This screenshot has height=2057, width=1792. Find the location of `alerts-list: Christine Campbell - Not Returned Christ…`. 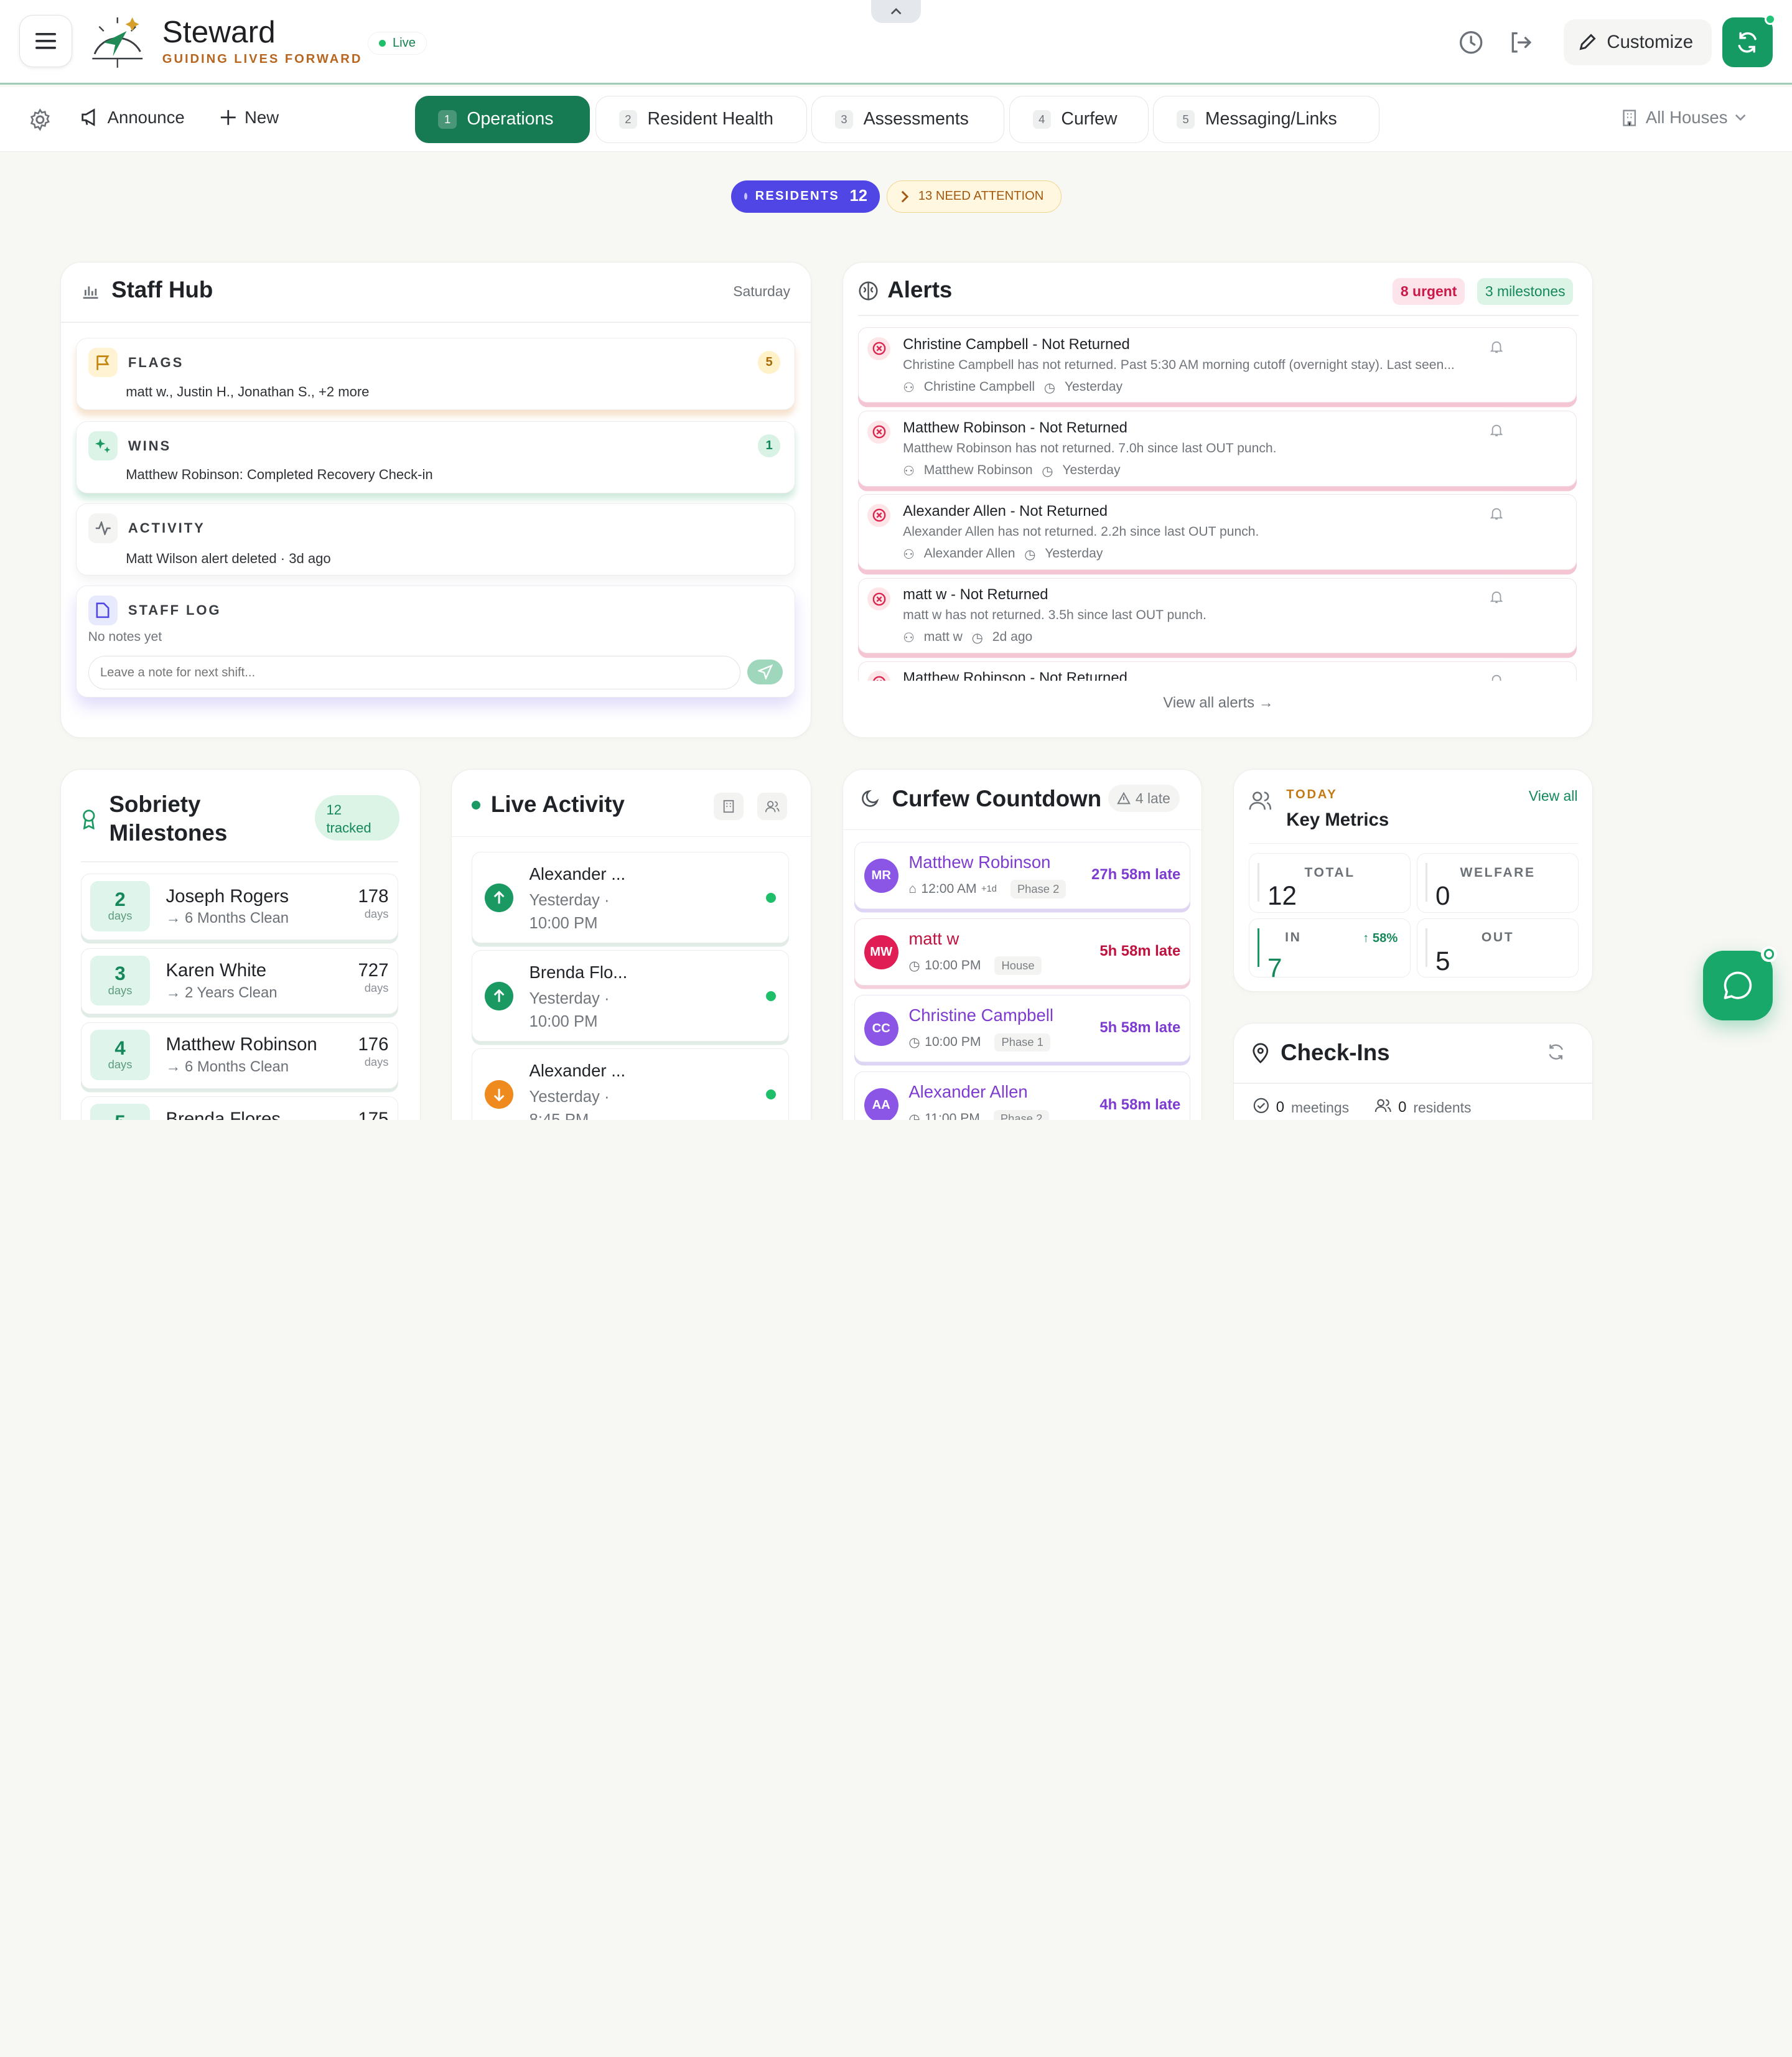

alerts-list: Christine Campbell - Not Returned Christ… is located at coordinates (1218, 503).